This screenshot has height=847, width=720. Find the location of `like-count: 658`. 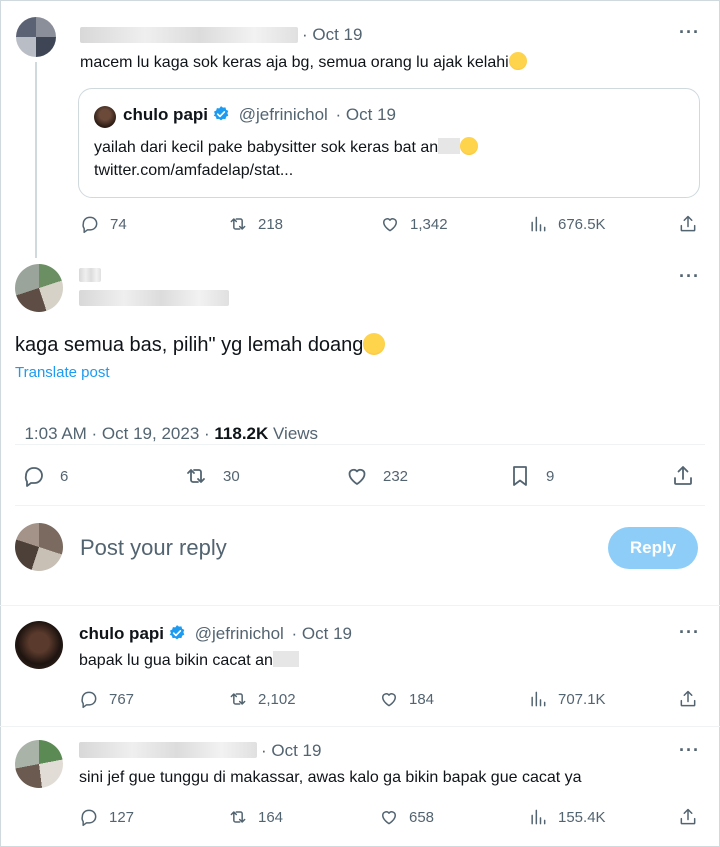

like-count: 658 is located at coordinates (422, 817).